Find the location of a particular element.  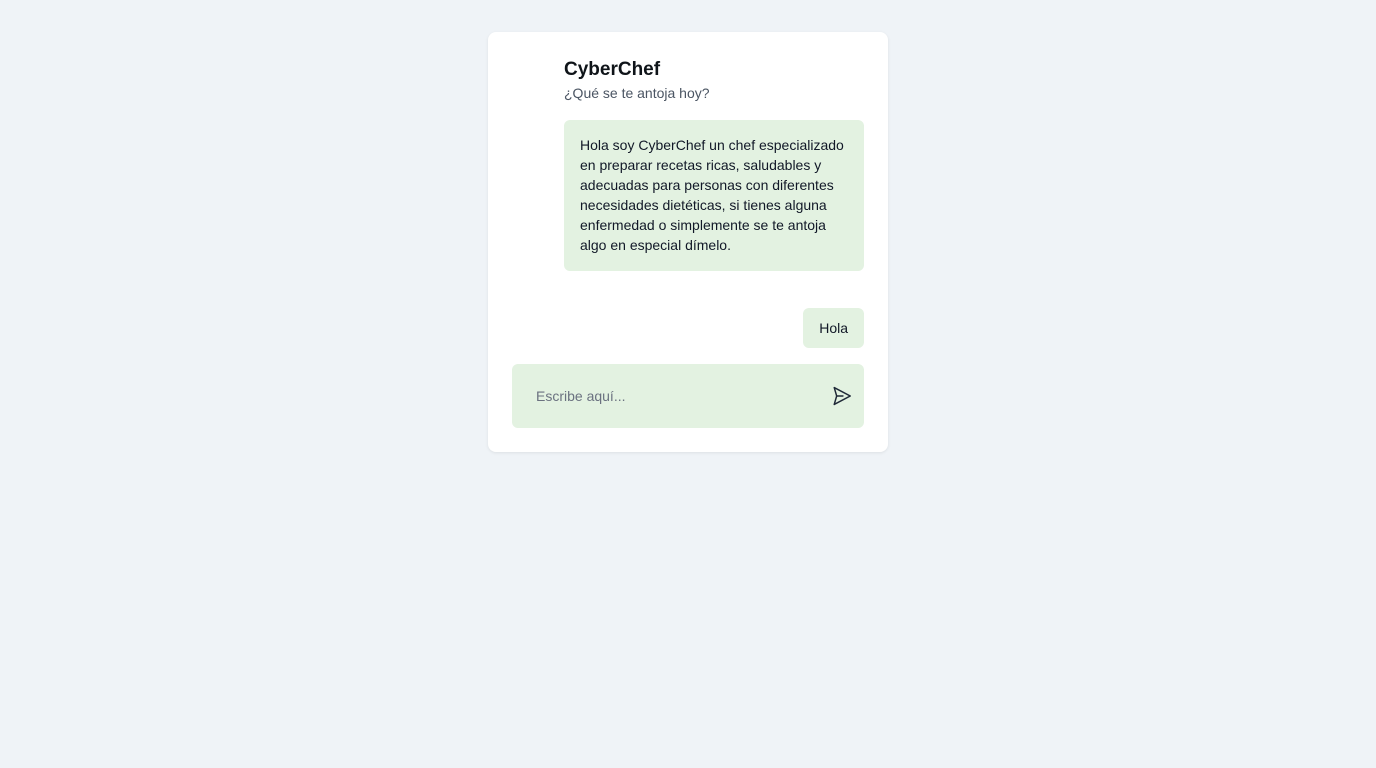

chat-header: CyberChef ¿Qué se te antoja hoy? is located at coordinates (637, 80).